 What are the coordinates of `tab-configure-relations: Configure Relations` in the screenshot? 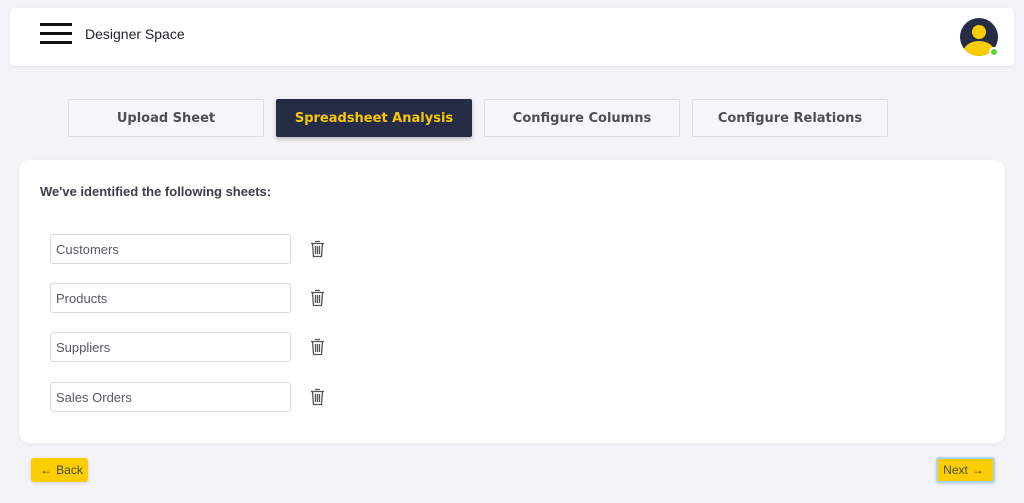 It's located at (790, 118).